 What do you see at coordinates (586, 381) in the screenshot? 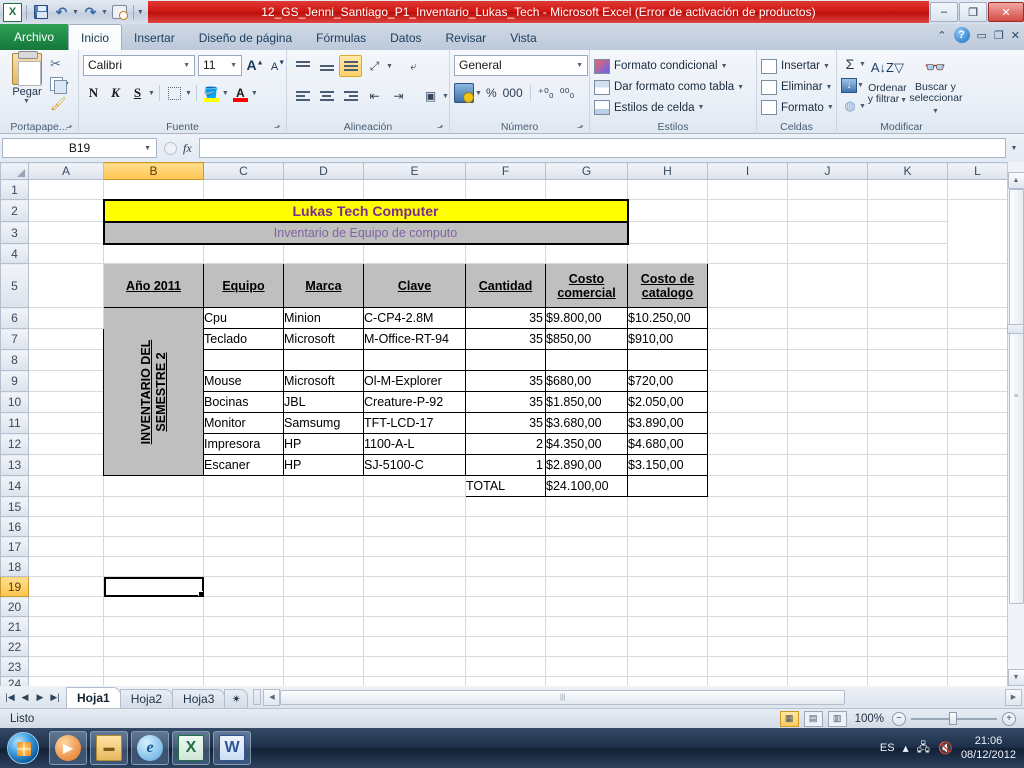
I see `table-cell-costo-comercial: $680,00` at bounding box center [586, 381].